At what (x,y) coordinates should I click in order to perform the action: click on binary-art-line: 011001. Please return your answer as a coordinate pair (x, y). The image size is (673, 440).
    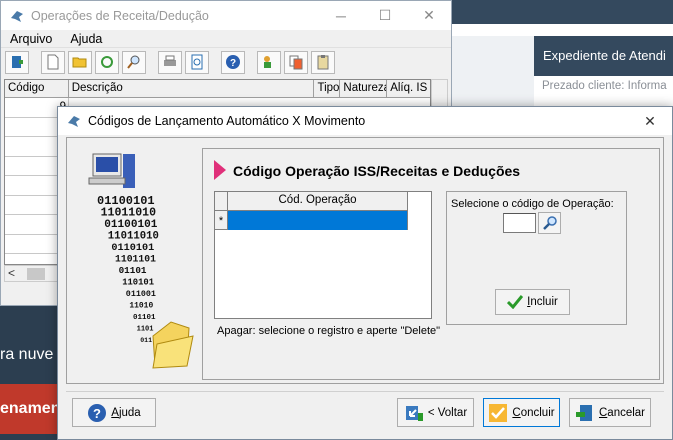
    Looking at the image, I should click on (141, 294).